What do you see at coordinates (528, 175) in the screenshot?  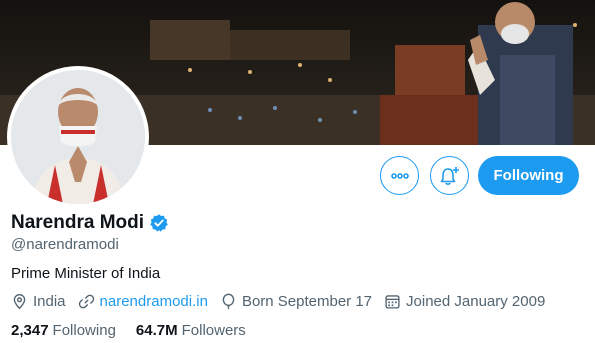 I see `following-button: Following` at bounding box center [528, 175].